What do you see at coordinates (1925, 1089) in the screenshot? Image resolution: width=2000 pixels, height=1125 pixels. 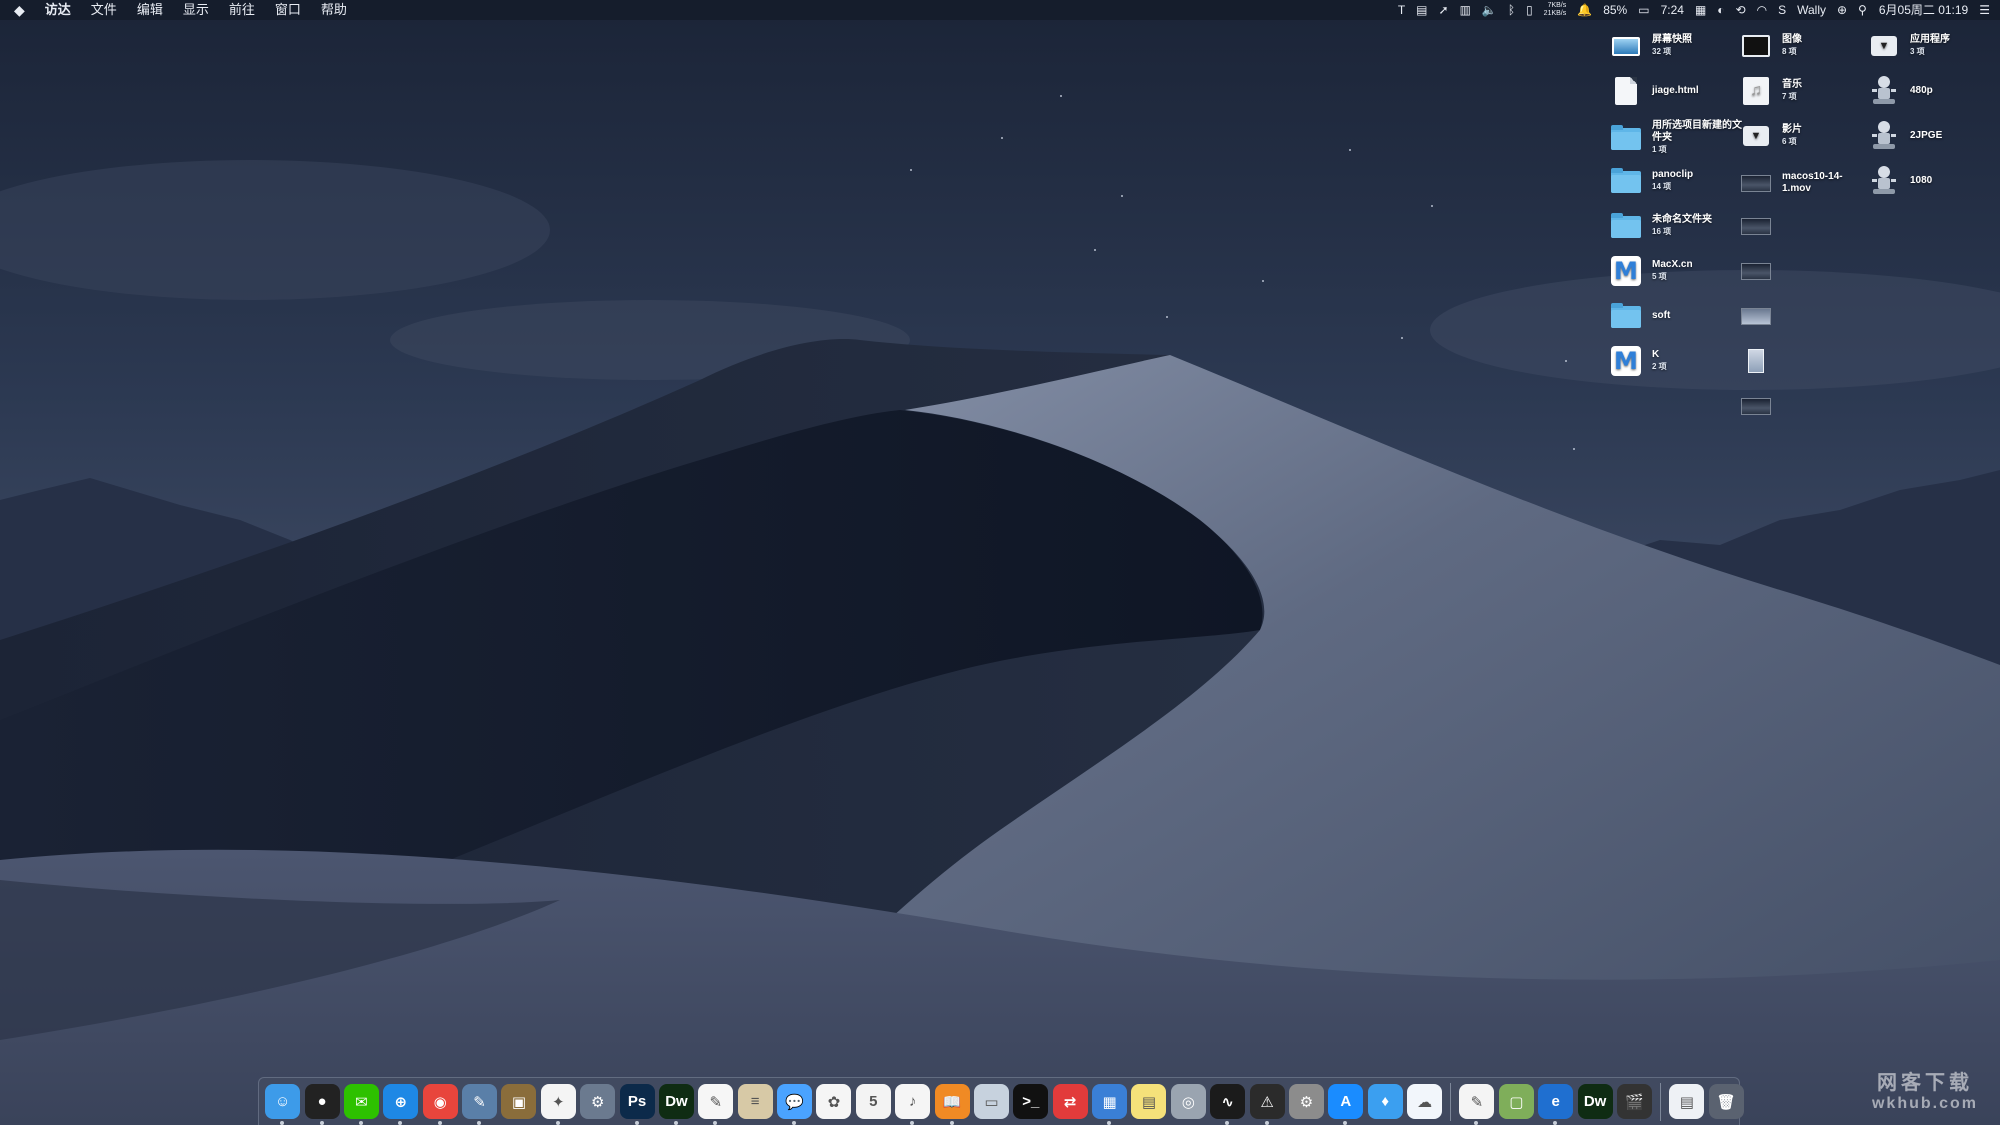 I see `watermark: 网客下载 wkhub.com` at bounding box center [1925, 1089].